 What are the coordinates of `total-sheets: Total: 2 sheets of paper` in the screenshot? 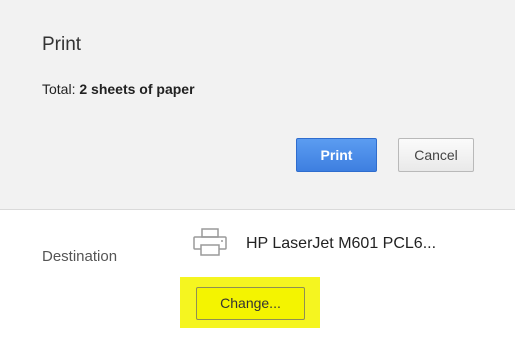 It's located at (118, 89).